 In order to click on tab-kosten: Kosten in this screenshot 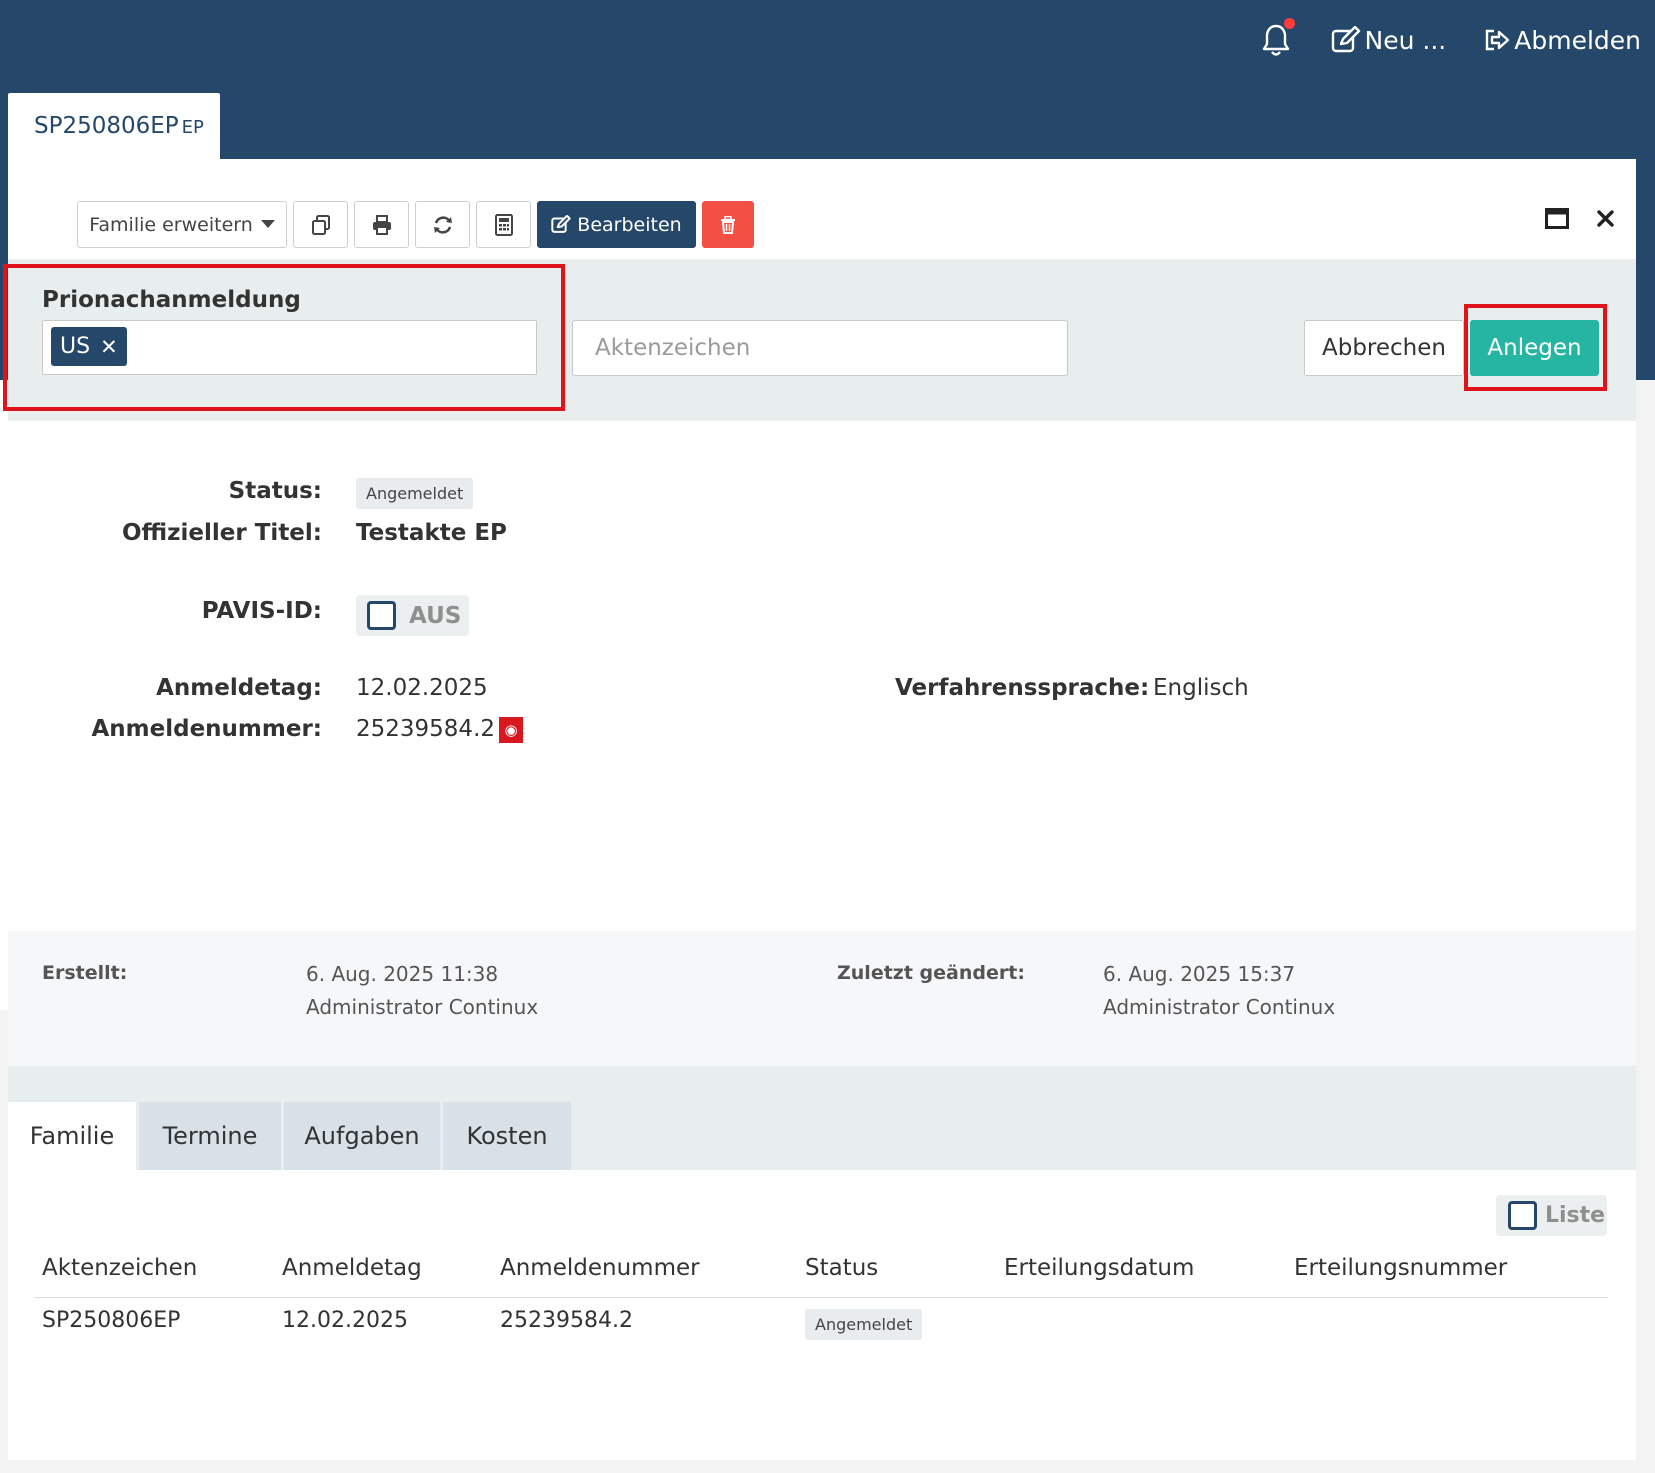, I will do `click(507, 1136)`.